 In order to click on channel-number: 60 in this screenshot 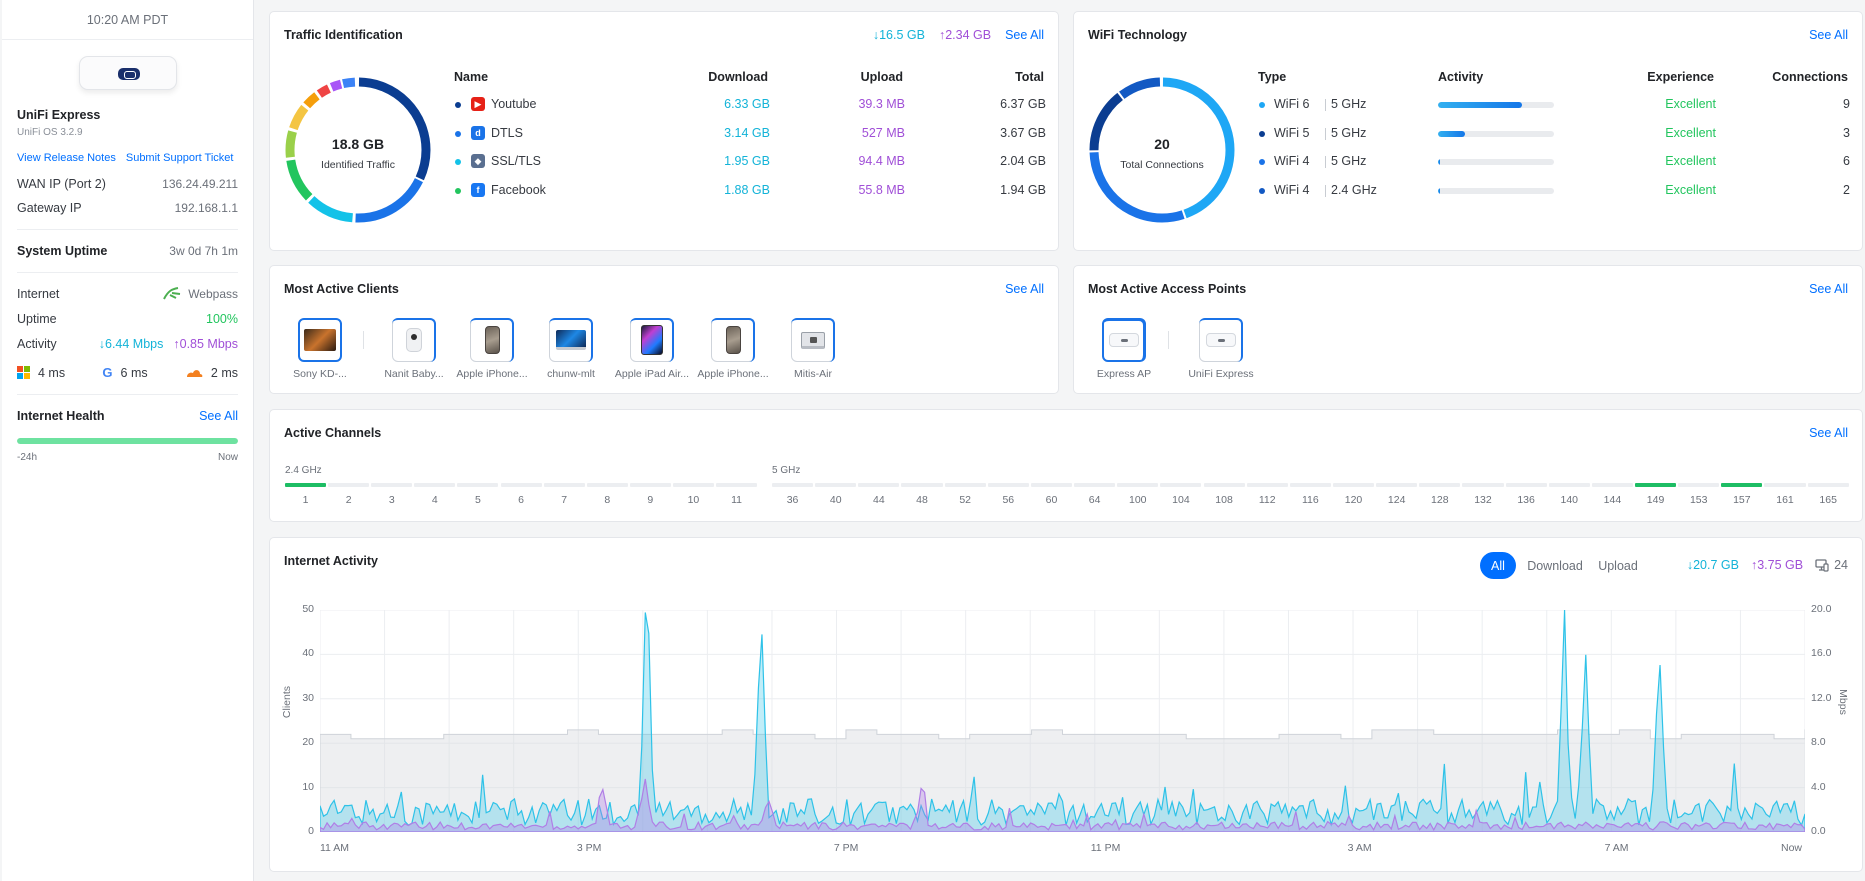, I will do `click(1051, 500)`.